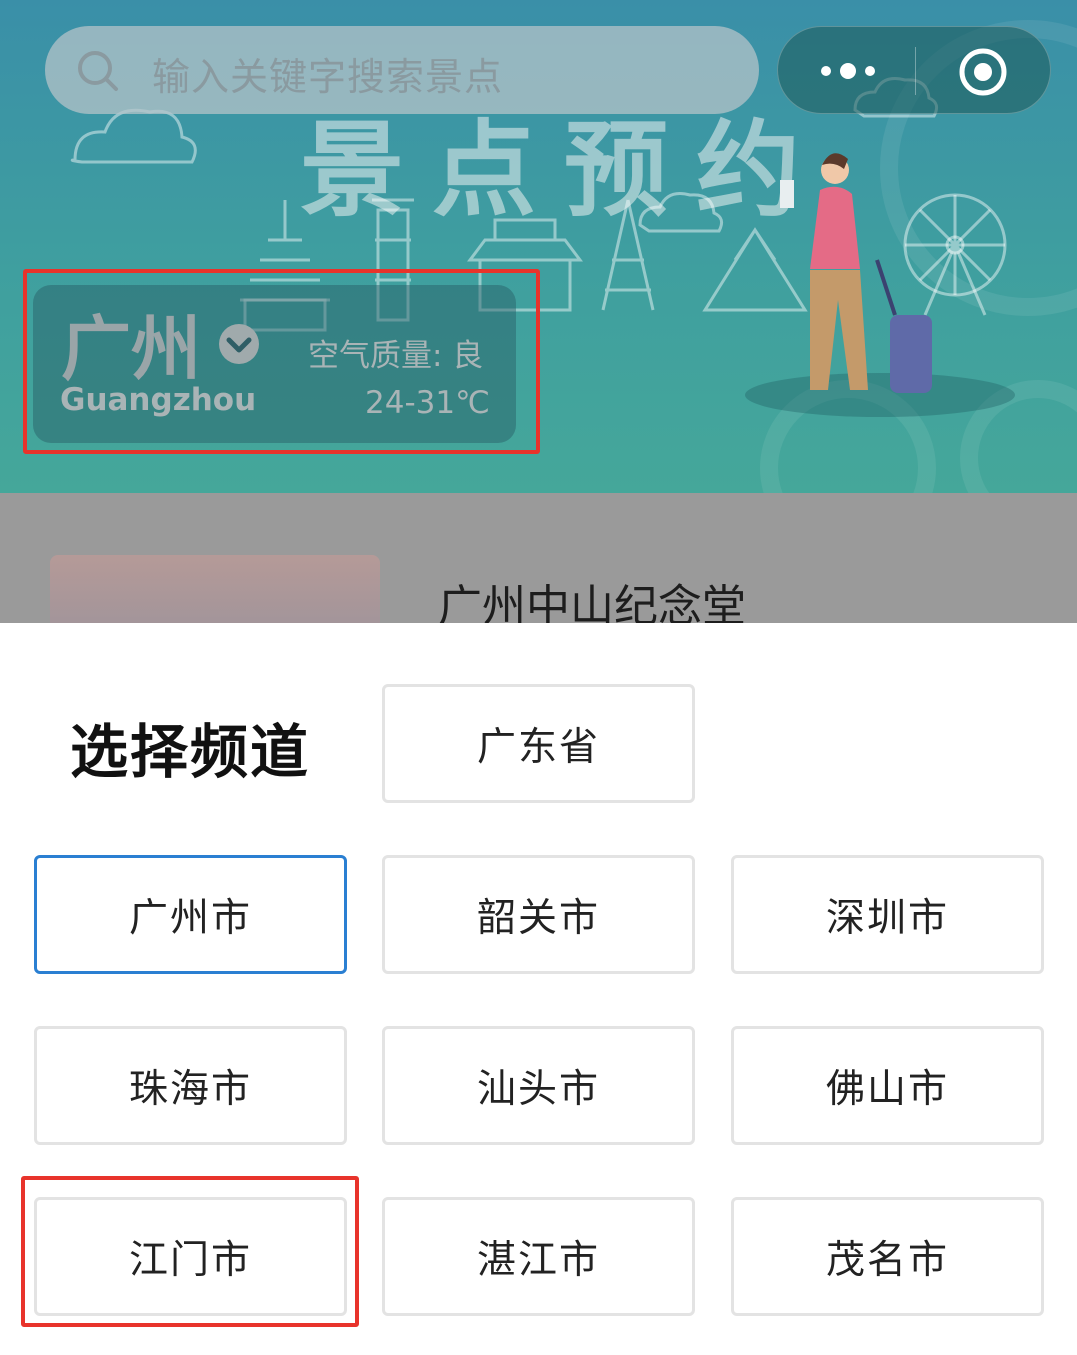 Image resolution: width=1077 pixels, height=1355 pixels. I want to click on target-close-icon, so click(983, 72).